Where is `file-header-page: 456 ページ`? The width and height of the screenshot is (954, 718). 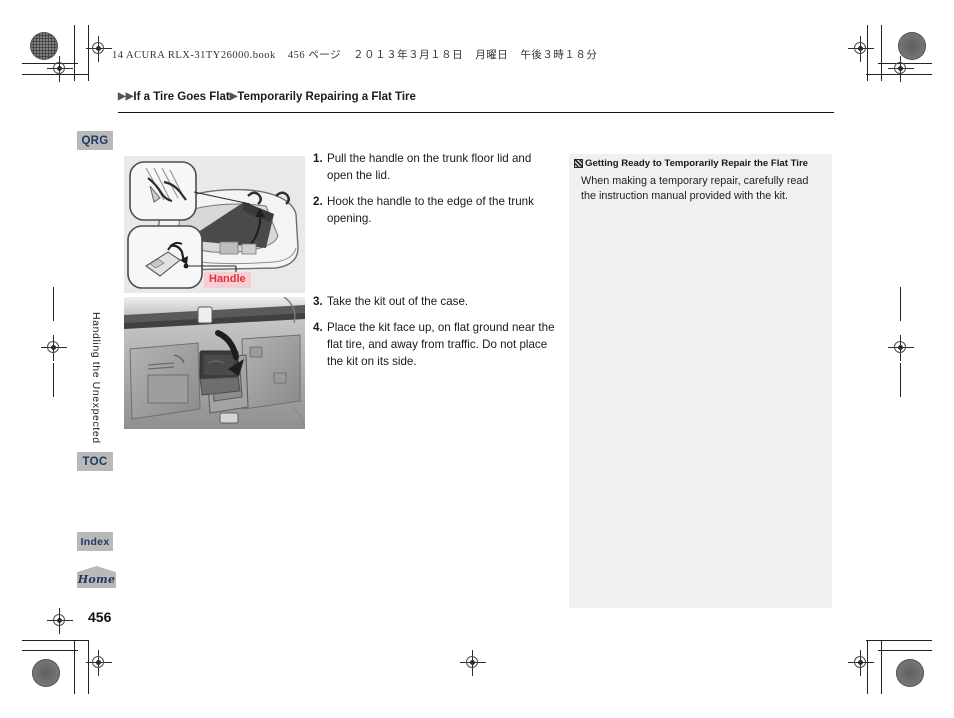
file-header-page: 456 ページ is located at coordinates (314, 55).